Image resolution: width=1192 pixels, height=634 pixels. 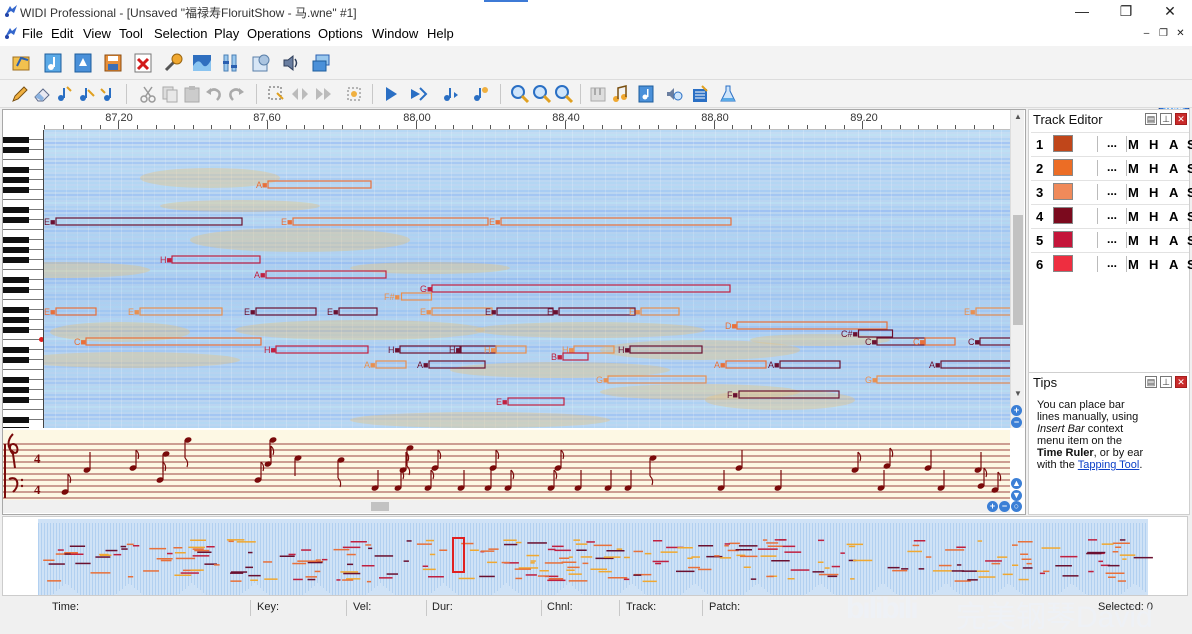 I want to click on staff-scroll-down-icon: ▼, so click(x=1016, y=495).